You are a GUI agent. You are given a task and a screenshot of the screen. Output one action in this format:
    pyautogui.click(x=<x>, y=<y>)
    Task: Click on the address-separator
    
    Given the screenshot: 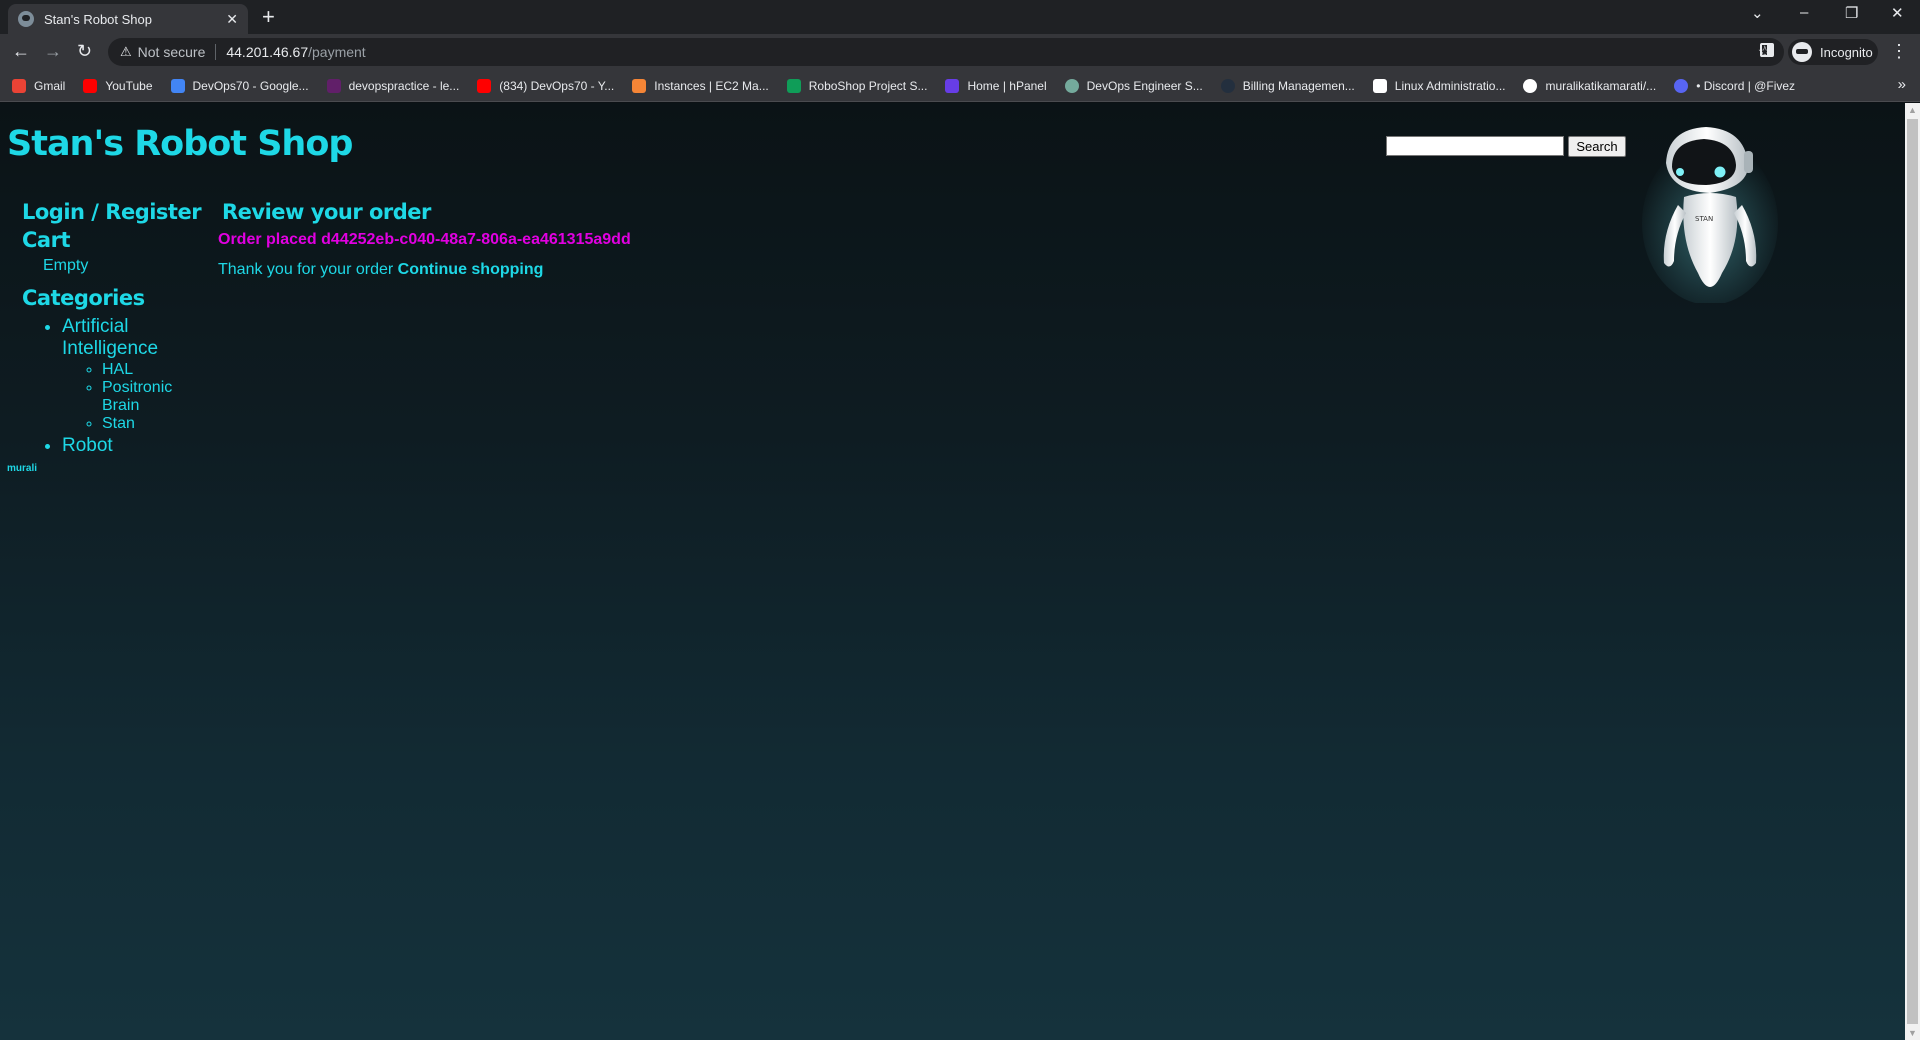 What is the action you would take?
    pyautogui.click(x=216, y=52)
    